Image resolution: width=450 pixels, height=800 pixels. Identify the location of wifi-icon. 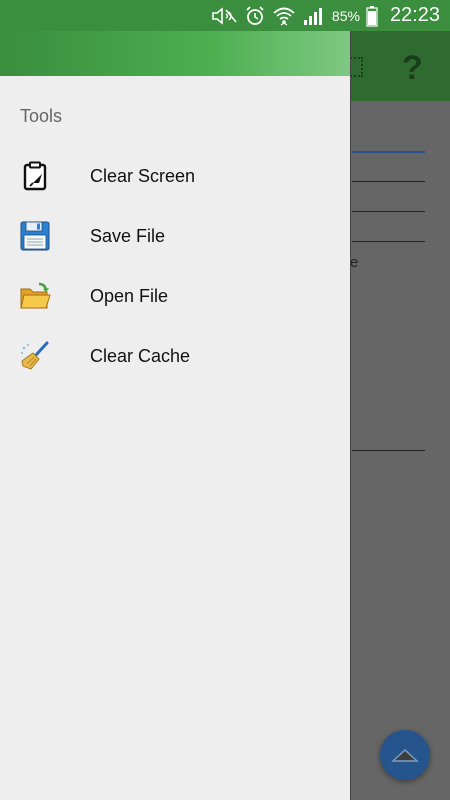
(284, 16).